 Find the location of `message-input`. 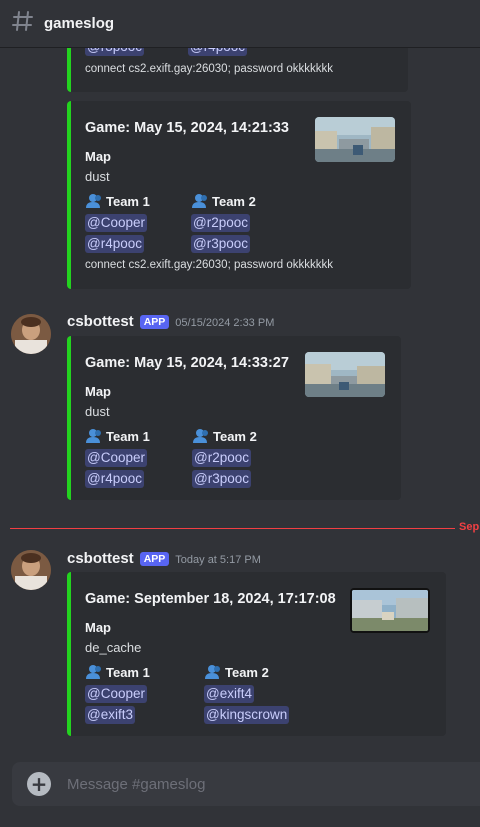

message-input is located at coordinates (257, 784).